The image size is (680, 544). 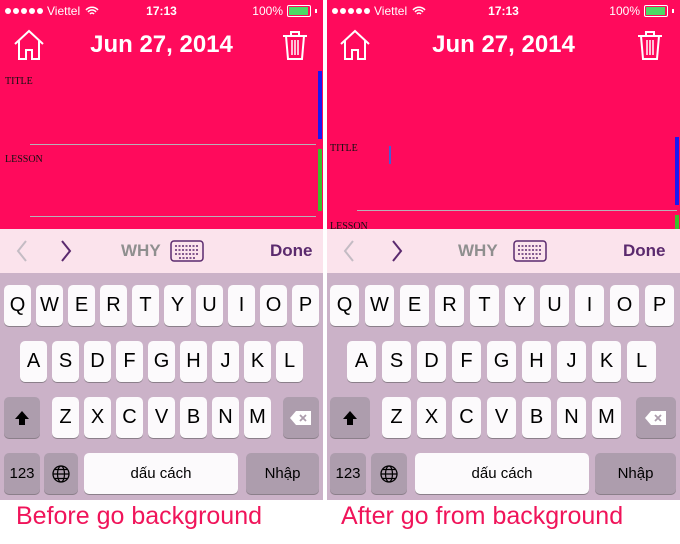 I want to click on caption-after: After go from background, so click(x=482, y=516).